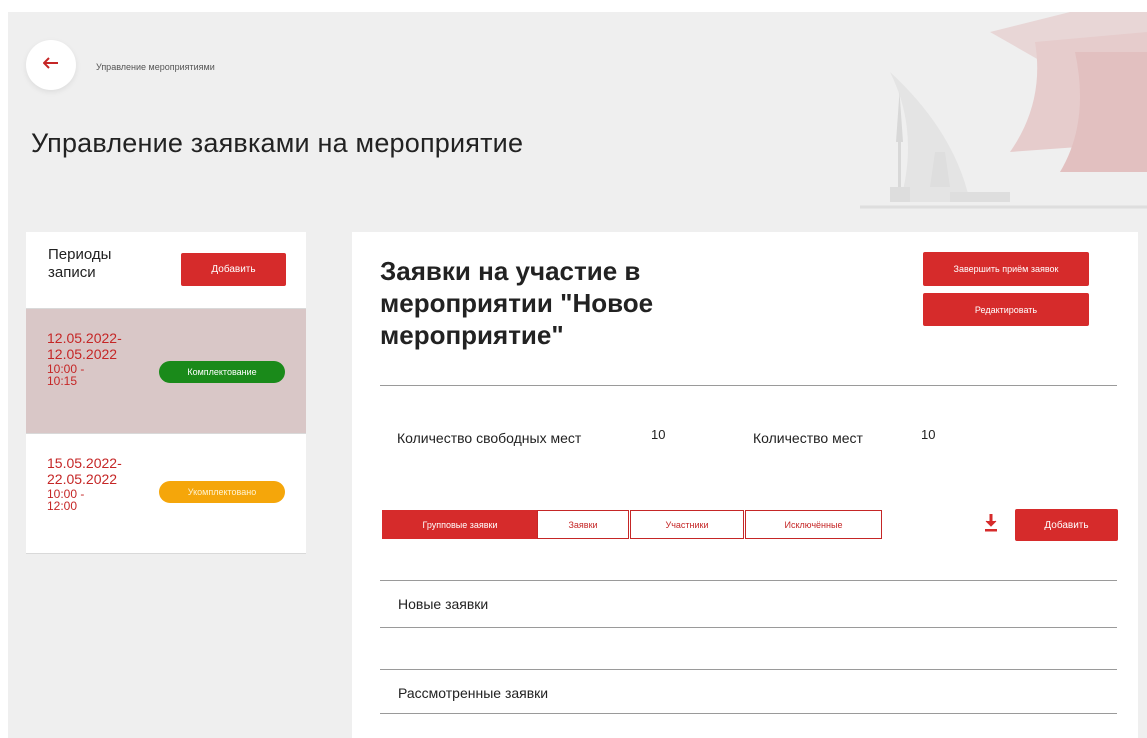 The width and height of the screenshot is (1147, 738). Describe the element at coordinates (222, 372) in the screenshot. I see `status-badge: Комплектование` at that location.